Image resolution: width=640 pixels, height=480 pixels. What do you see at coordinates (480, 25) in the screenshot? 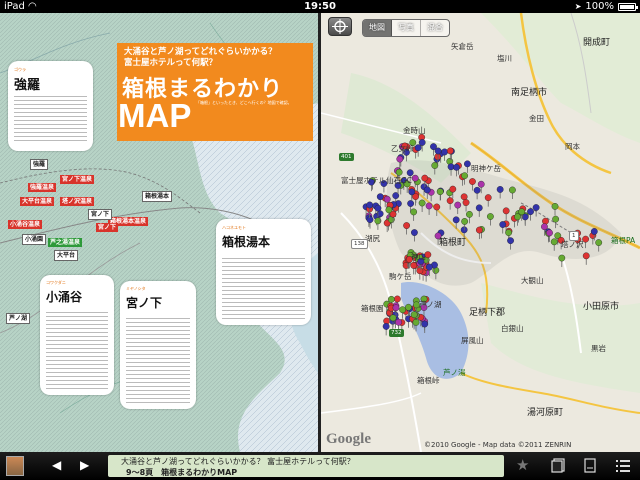
I see `map-toolbar: 地図 写真 混合` at bounding box center [480, 25].